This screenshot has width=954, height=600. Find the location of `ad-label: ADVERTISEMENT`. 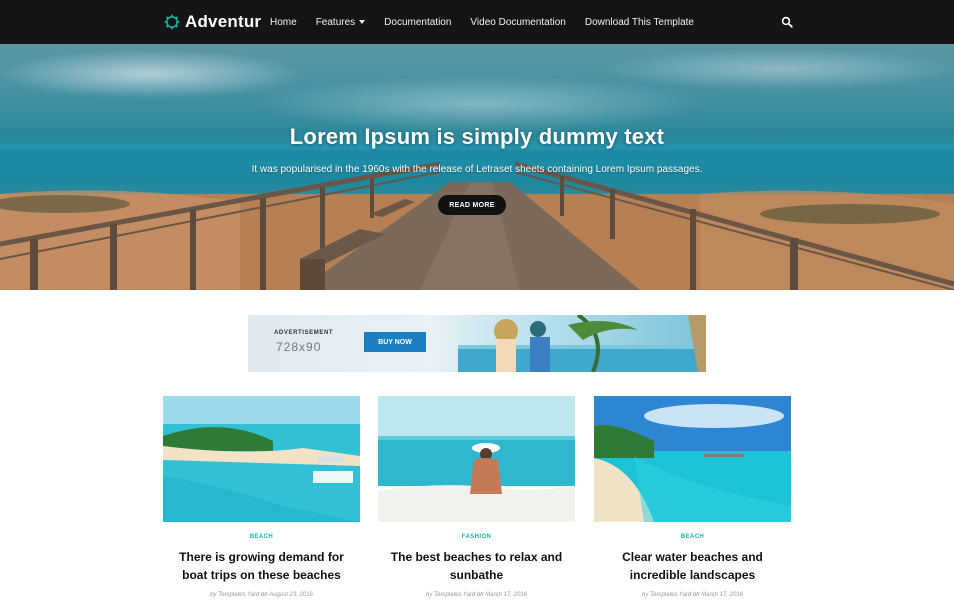

ad-label: ADVERTISEMENT is located at coordinates (304, 333).